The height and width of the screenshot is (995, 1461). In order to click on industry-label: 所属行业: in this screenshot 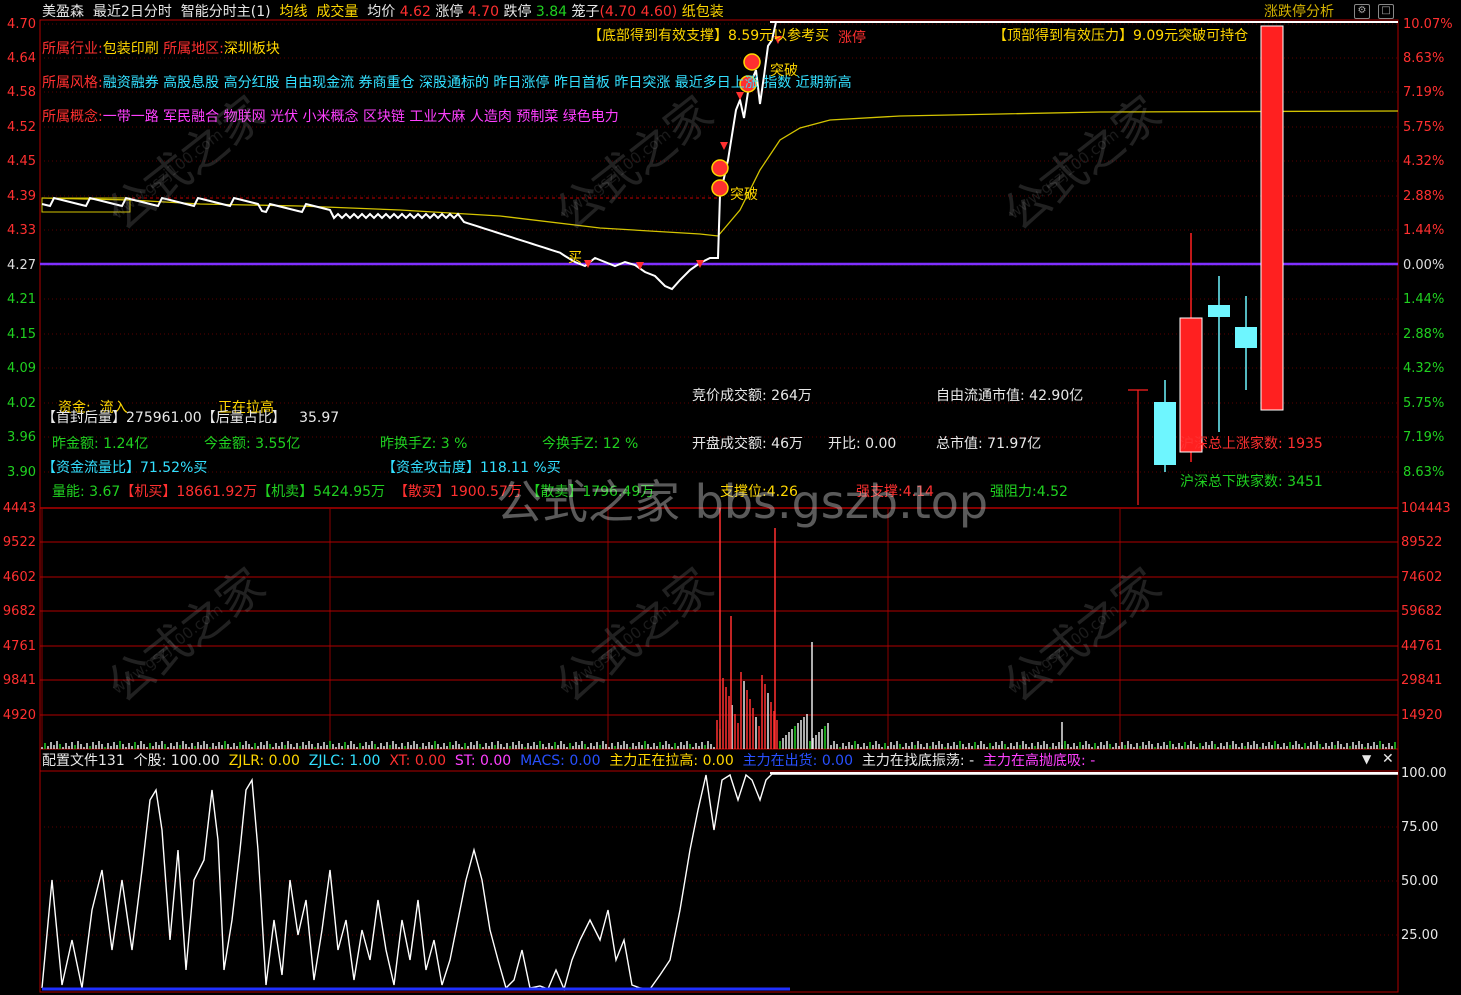, I will do `click(72, 49)`.